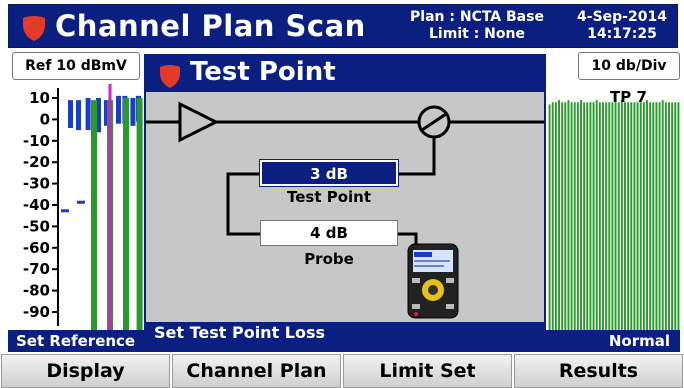 The image size is (684, 388). What do you see at coordinates (329, 233) in the screenshot?
I see `probe-loss-field: 4 dB` at bounding box center [329, 233].